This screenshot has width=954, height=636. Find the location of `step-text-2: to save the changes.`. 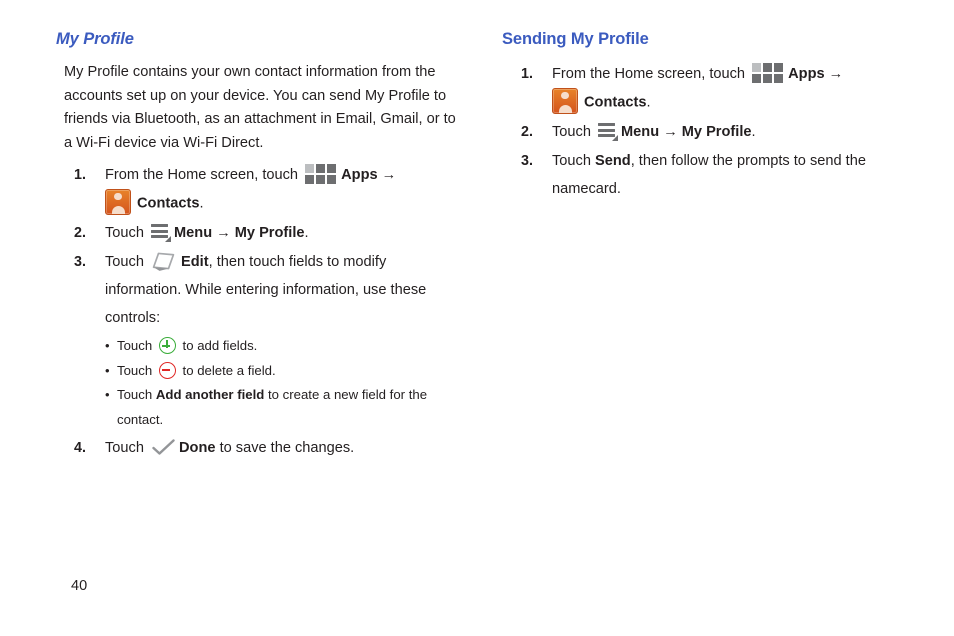

step-text-2: to save the changes. is located at coordinates (287, 448).